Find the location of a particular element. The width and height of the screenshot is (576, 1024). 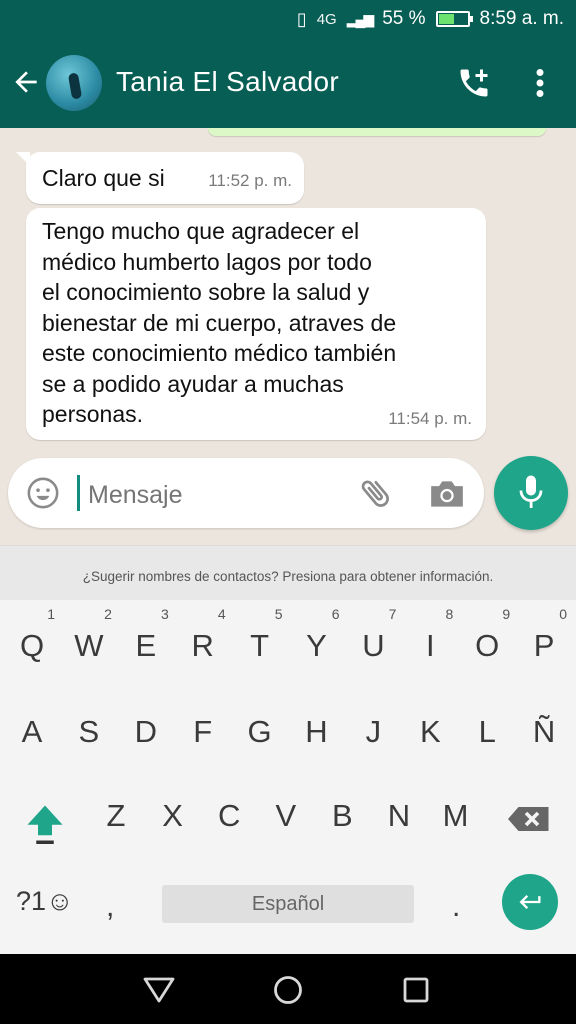

key-label: S is located at coordinates (89, 731).